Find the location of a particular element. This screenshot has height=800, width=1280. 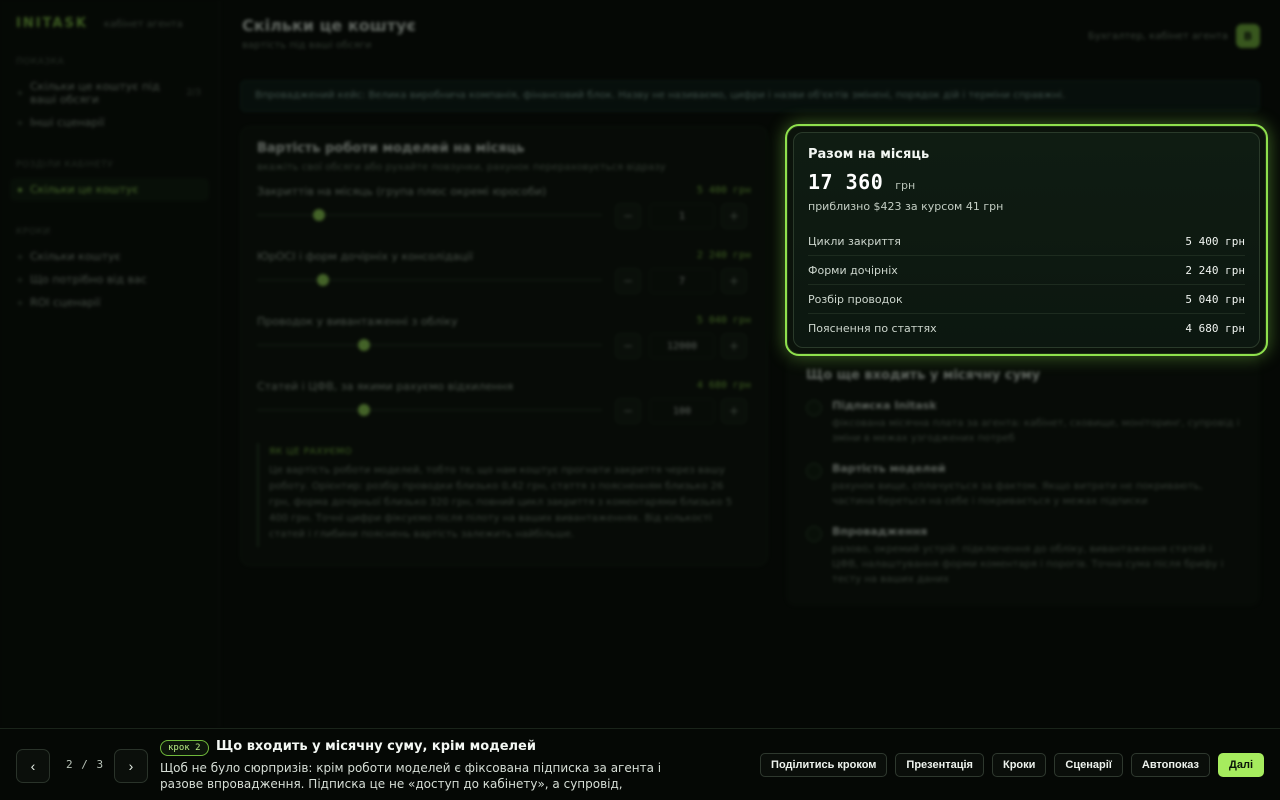

check-icon is located at coordinates (814, 471).